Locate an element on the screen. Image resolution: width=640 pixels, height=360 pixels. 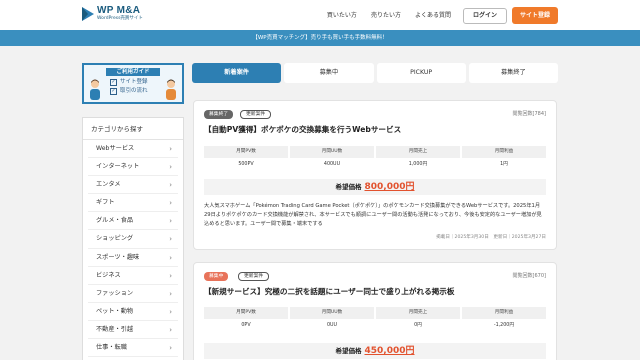
announcement-banner: 【WP売買マッチング】売り手も買い手も手数料無料！ is located at coordinates (320, 38).